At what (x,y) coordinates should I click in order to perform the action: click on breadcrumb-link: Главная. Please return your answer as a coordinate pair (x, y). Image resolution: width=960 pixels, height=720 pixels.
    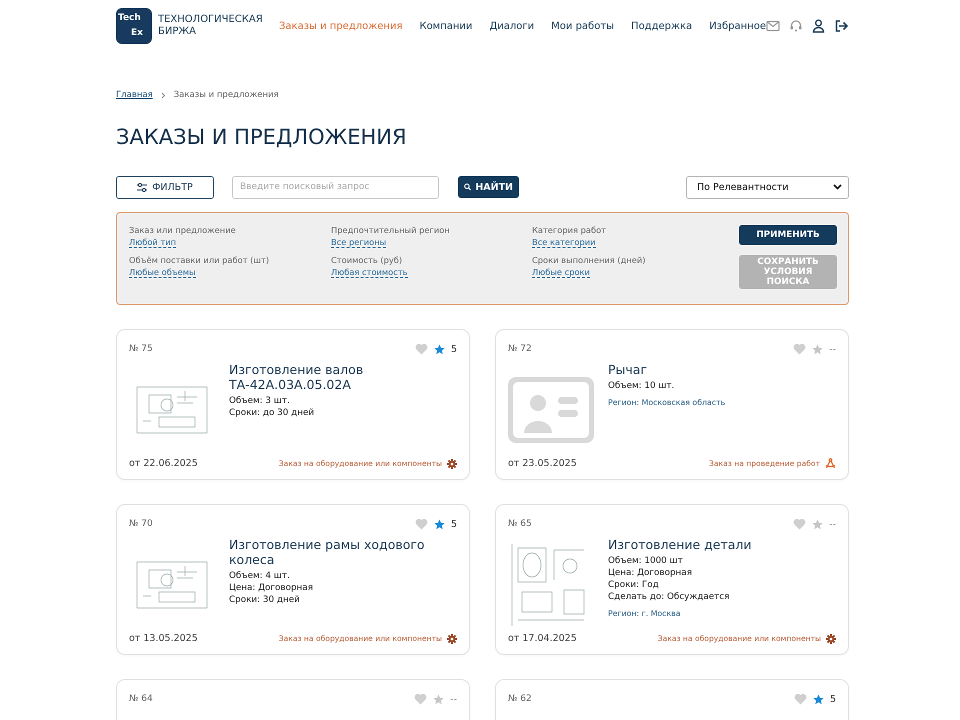
    Looking at the image, I should click on (134, 95).